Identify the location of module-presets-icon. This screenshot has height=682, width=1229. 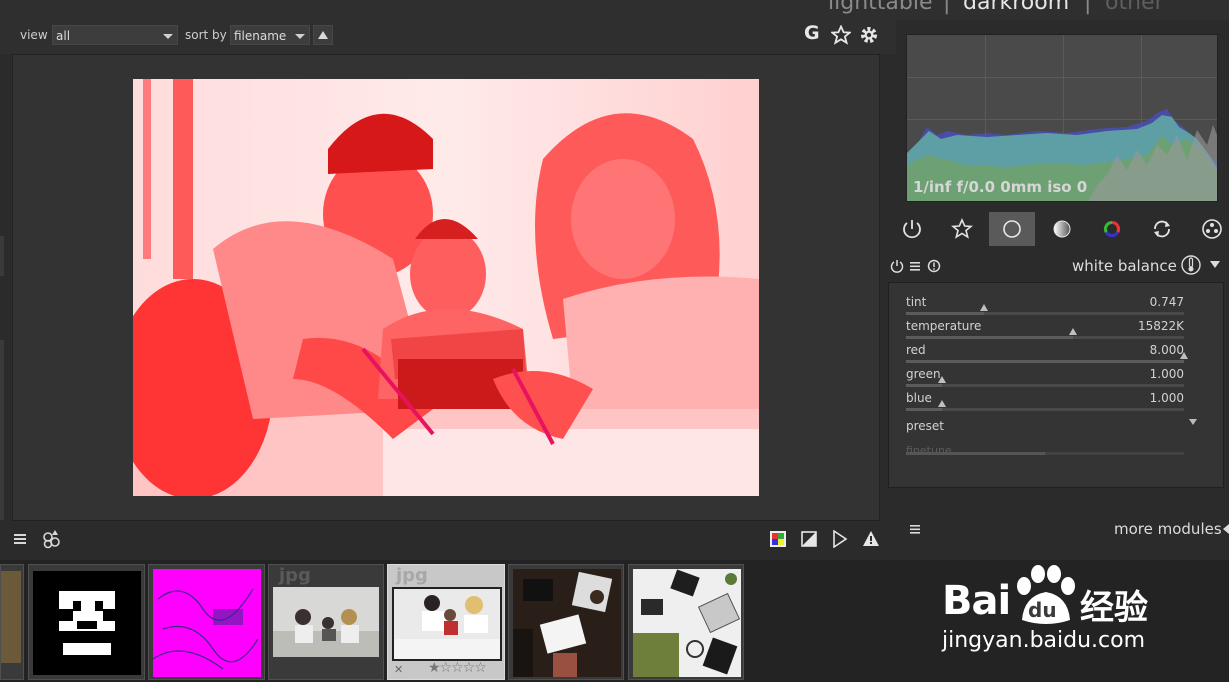
(915, 266).